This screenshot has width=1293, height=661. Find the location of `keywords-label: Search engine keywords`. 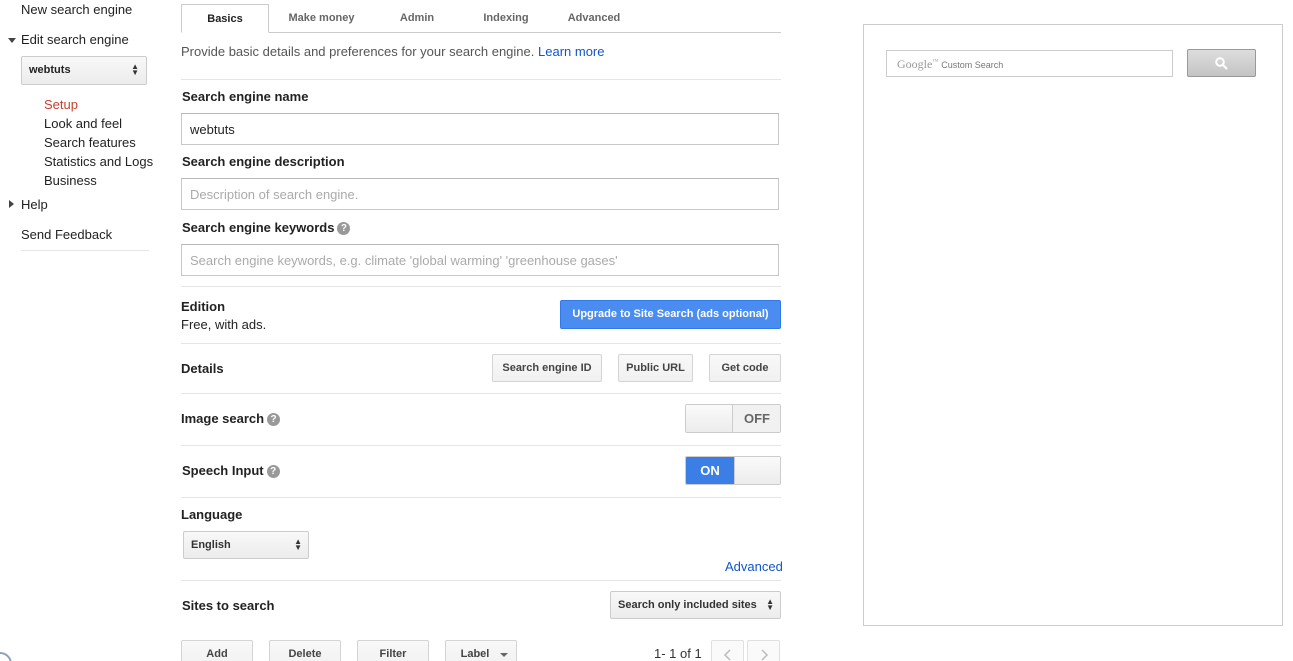

keywords-label: Search engine keywords is located at coordinates (258, 227).